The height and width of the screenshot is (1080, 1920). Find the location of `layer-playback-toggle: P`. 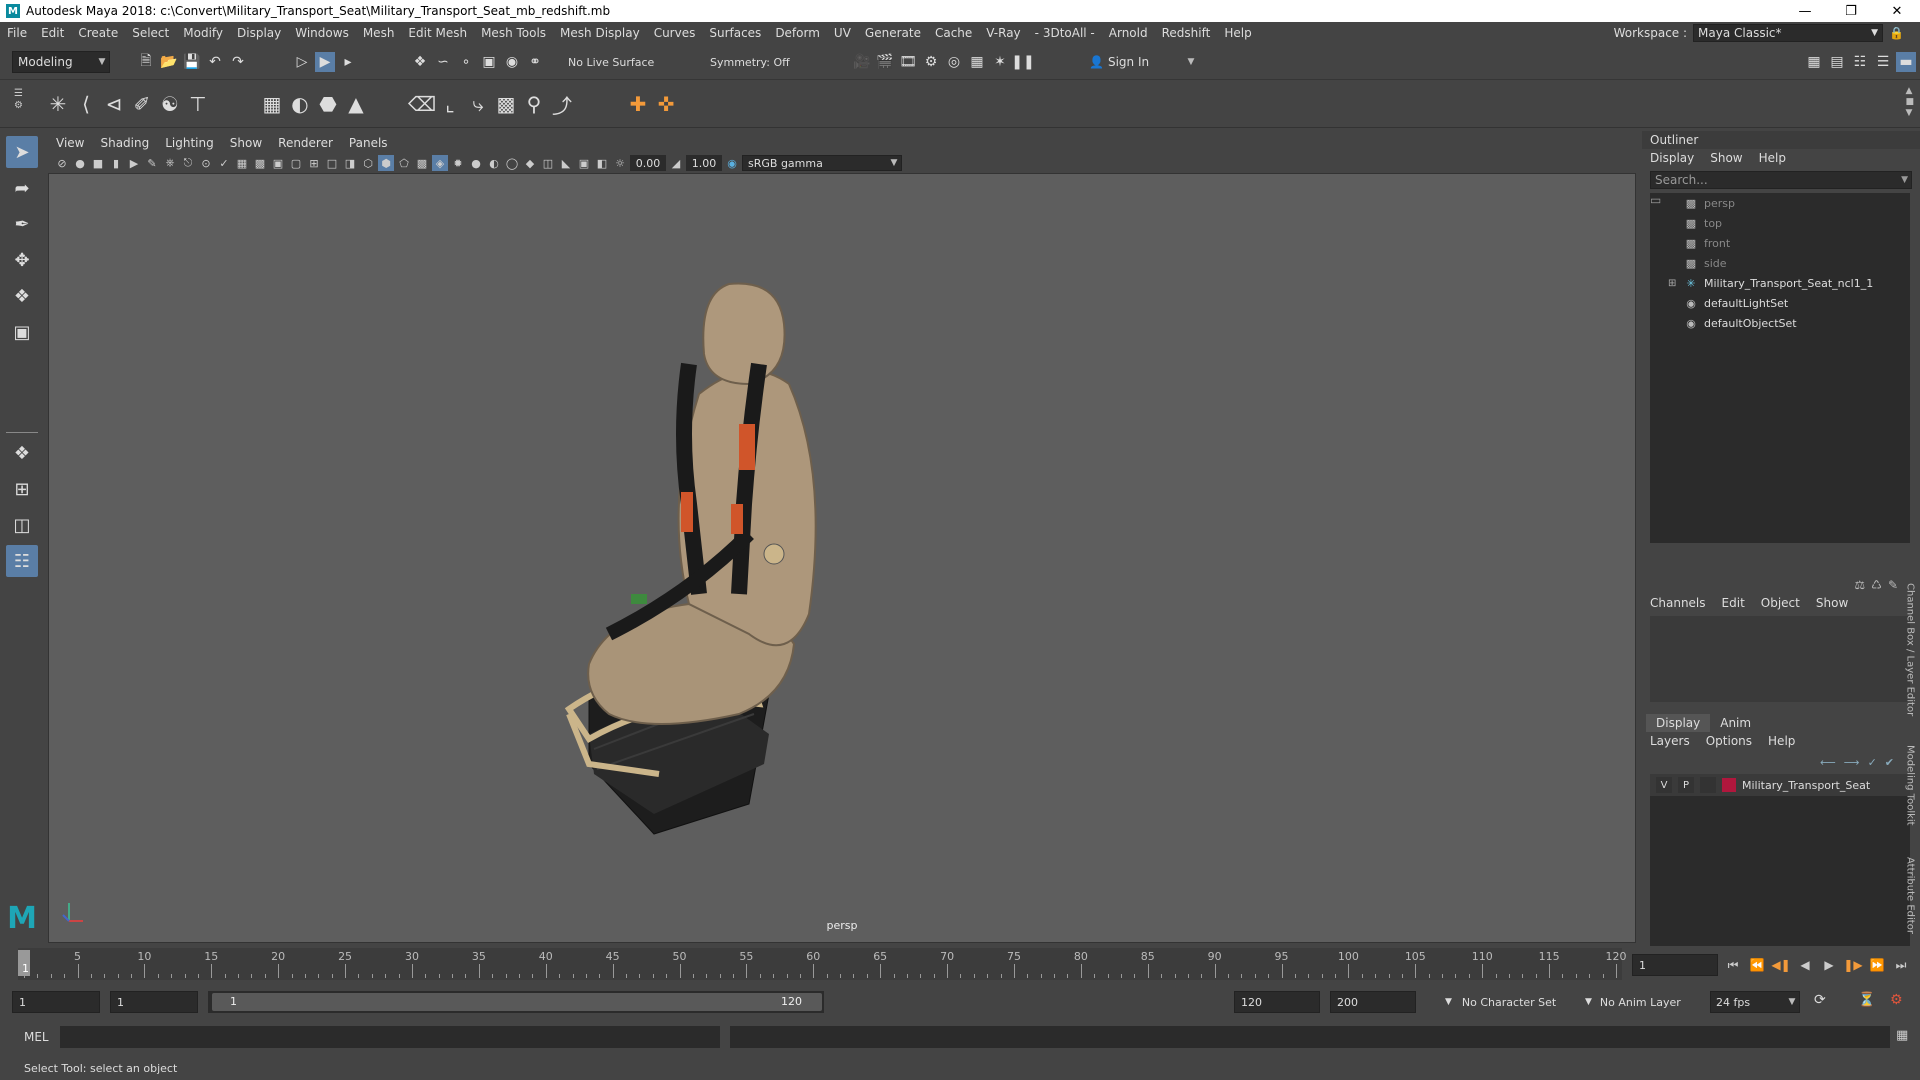

layer-playback-toggle: P is located at coordinates (1686, 785).